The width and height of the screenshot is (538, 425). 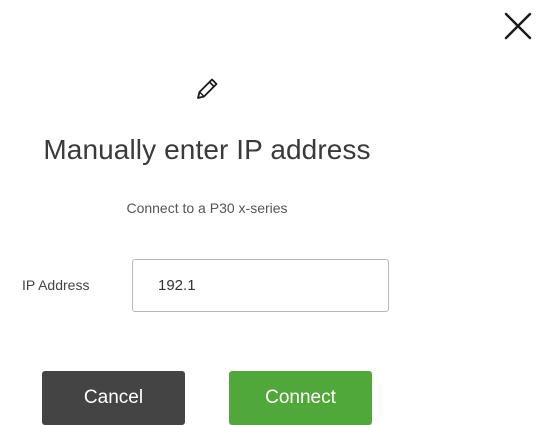 What do you see at coordinates (207, 208) in the screenshot?
I see `dialog-subtitle: Connect to a P30 x-series` at bounding box center [207, 208].